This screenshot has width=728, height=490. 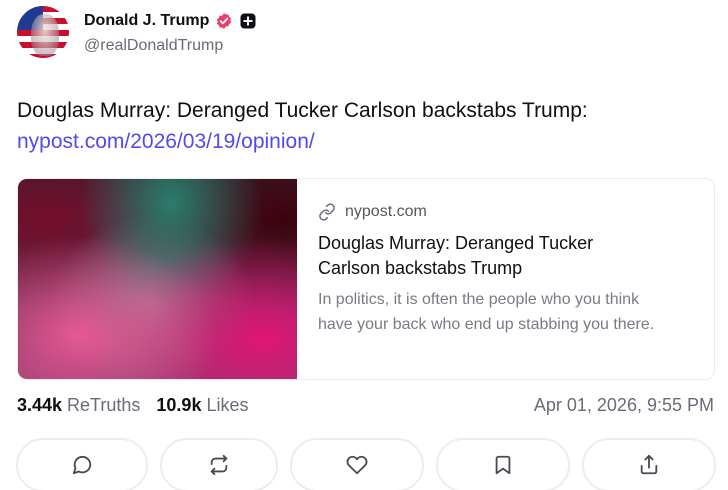 What do you see at coordinates (45, 35) in the screenshot?
I see `avatar-face` at bounding box center [45, 35].